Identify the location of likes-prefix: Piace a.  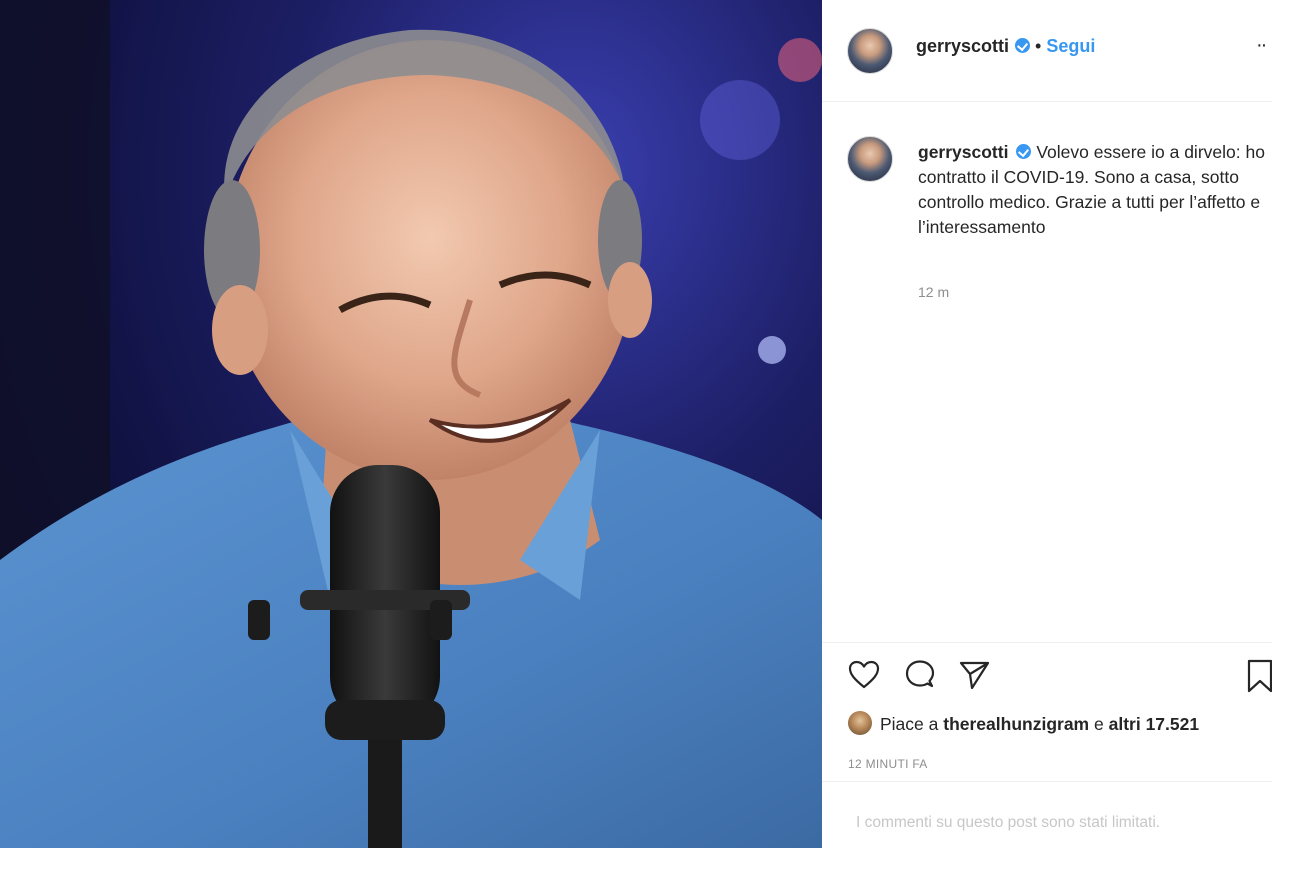
(909, 724).